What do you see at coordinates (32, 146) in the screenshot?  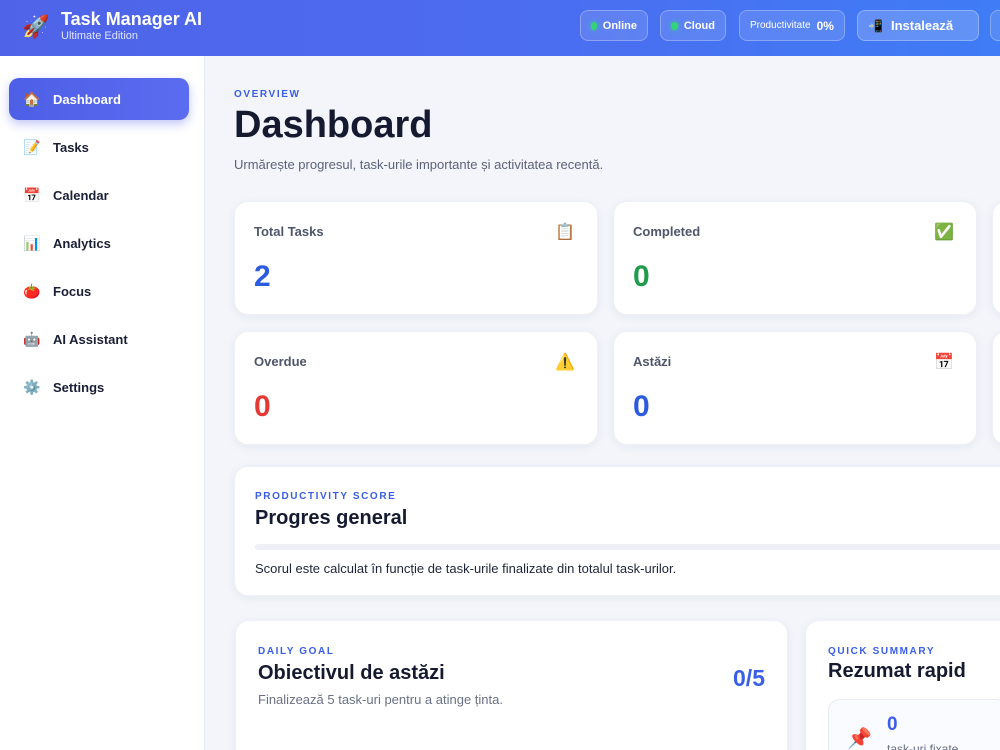 I see `memo-icon: 📝` at bounding box center [32, 146].